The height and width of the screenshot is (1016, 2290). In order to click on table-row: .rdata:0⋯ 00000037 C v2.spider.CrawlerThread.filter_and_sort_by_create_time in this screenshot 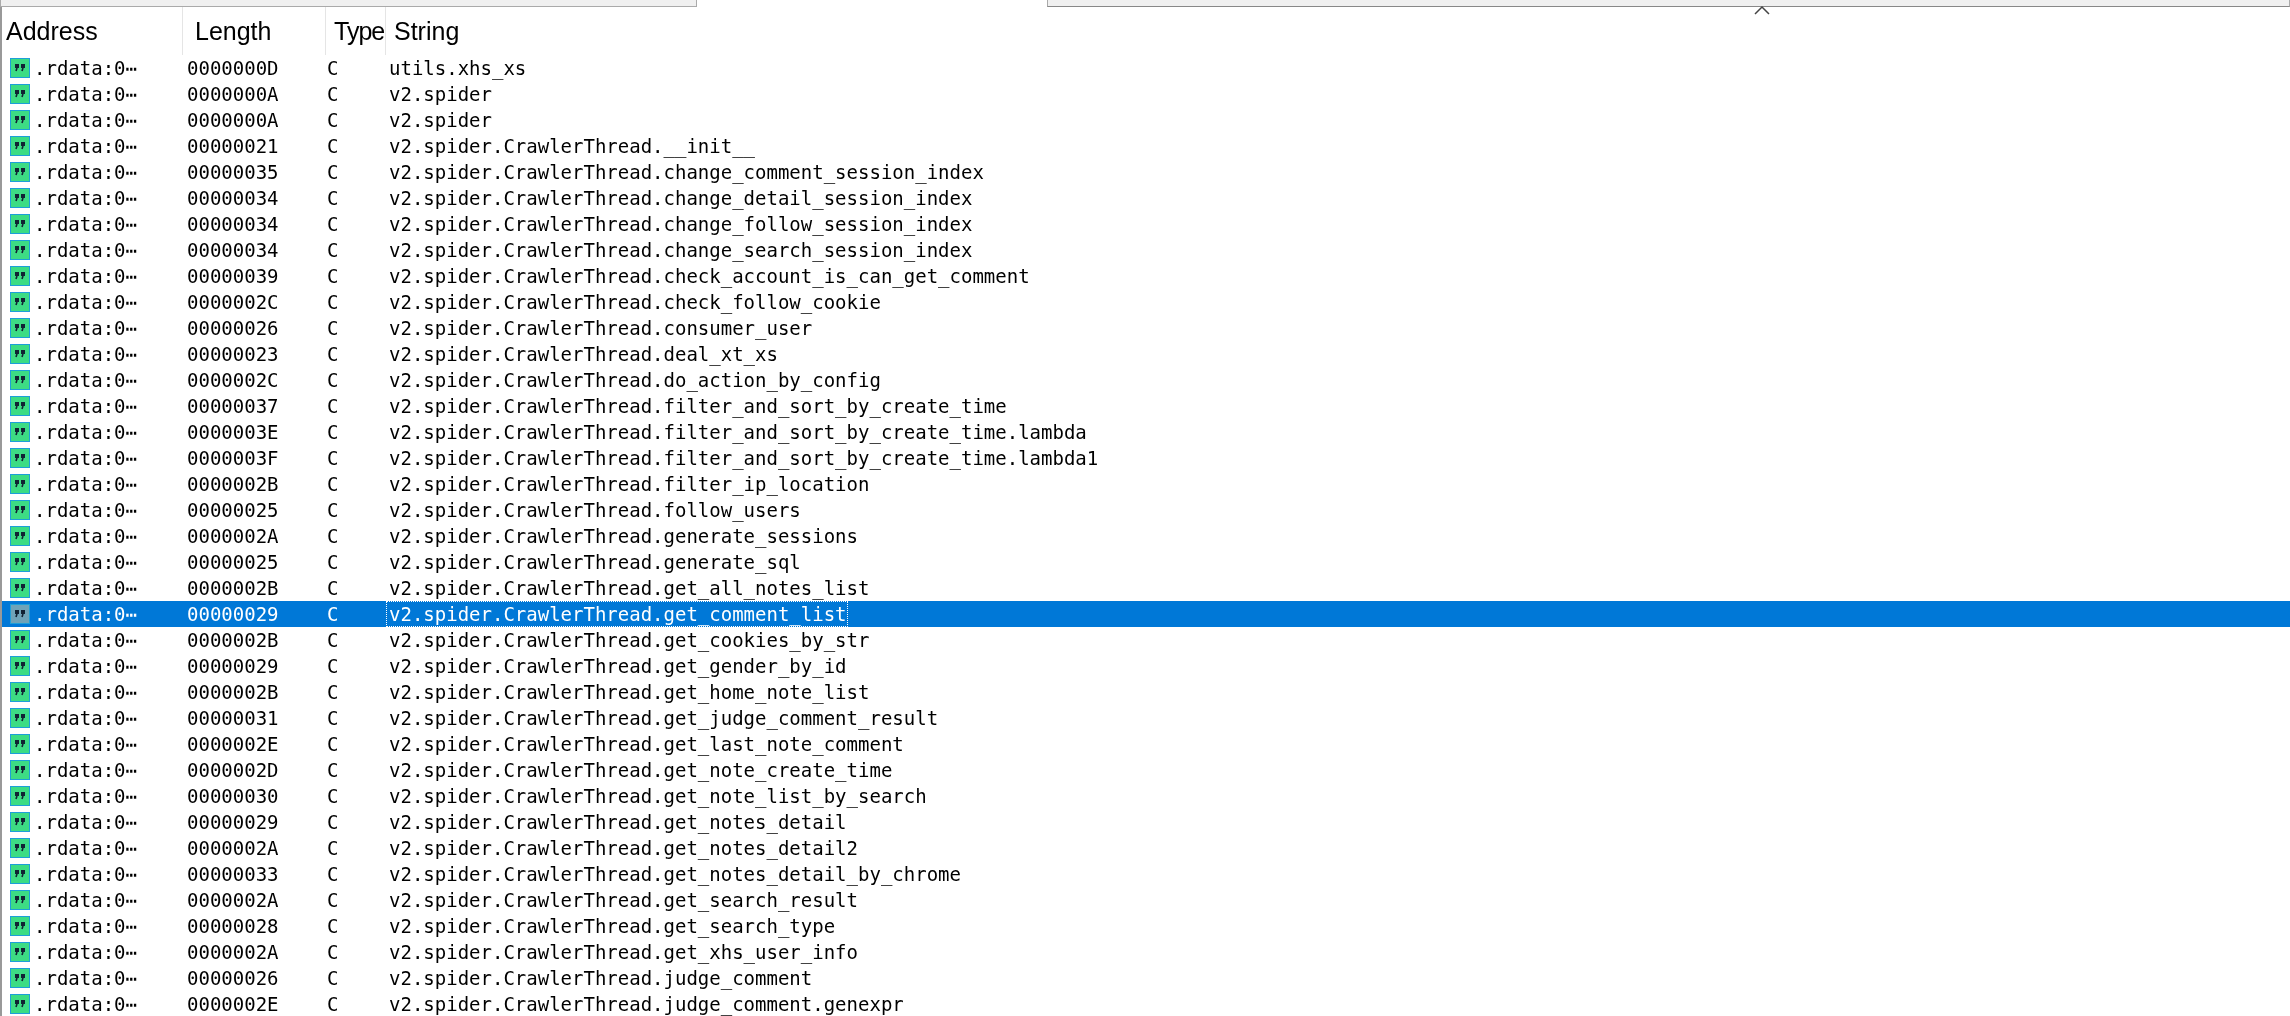, I will do `click(1146, 406)`.